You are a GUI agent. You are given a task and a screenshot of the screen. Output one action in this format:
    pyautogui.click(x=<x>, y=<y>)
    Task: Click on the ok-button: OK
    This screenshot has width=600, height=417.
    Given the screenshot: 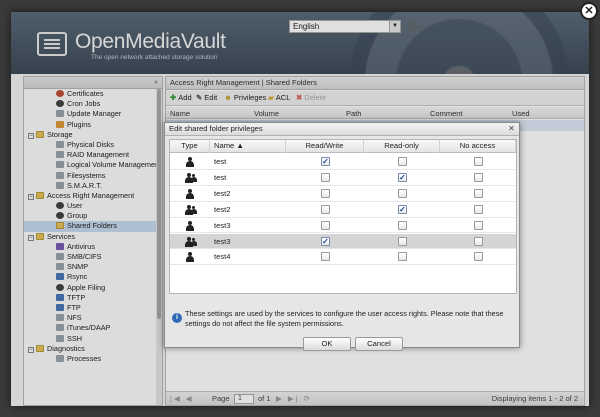 What is the action you would take?
    pyautogui.click(x=327, y=344)
    